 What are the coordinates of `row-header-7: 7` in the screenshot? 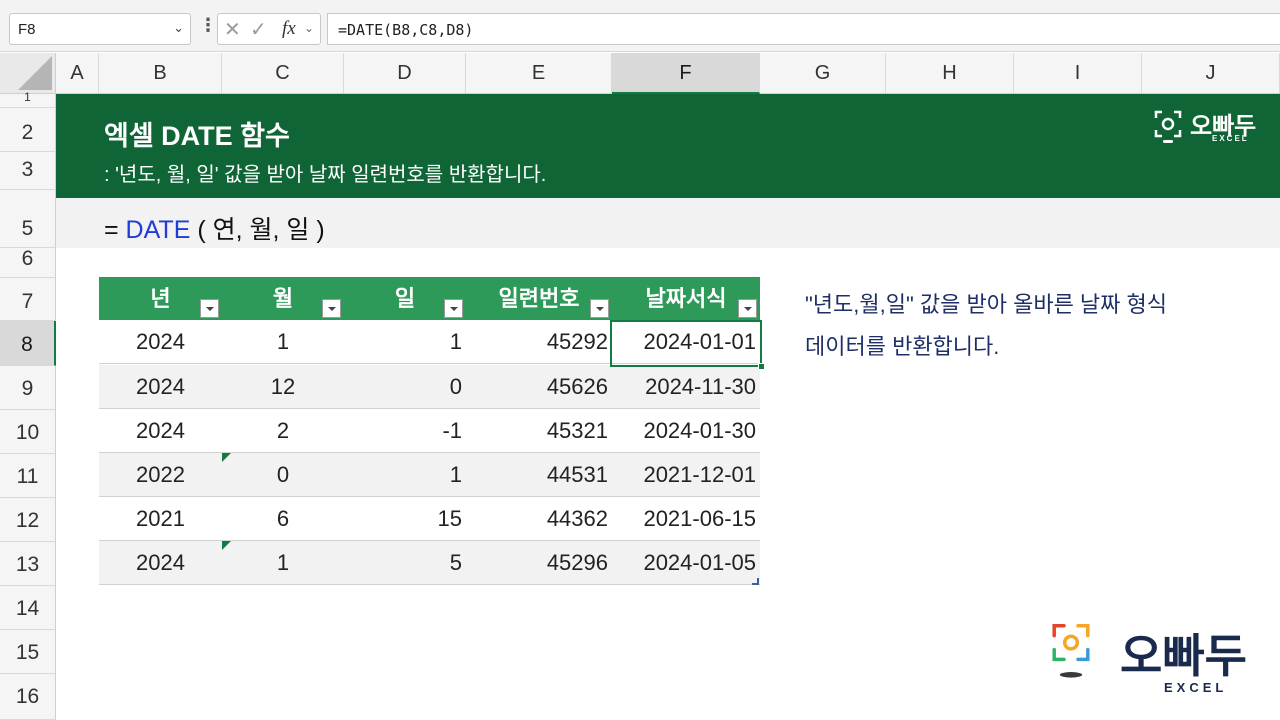 It's located at (28, 299).